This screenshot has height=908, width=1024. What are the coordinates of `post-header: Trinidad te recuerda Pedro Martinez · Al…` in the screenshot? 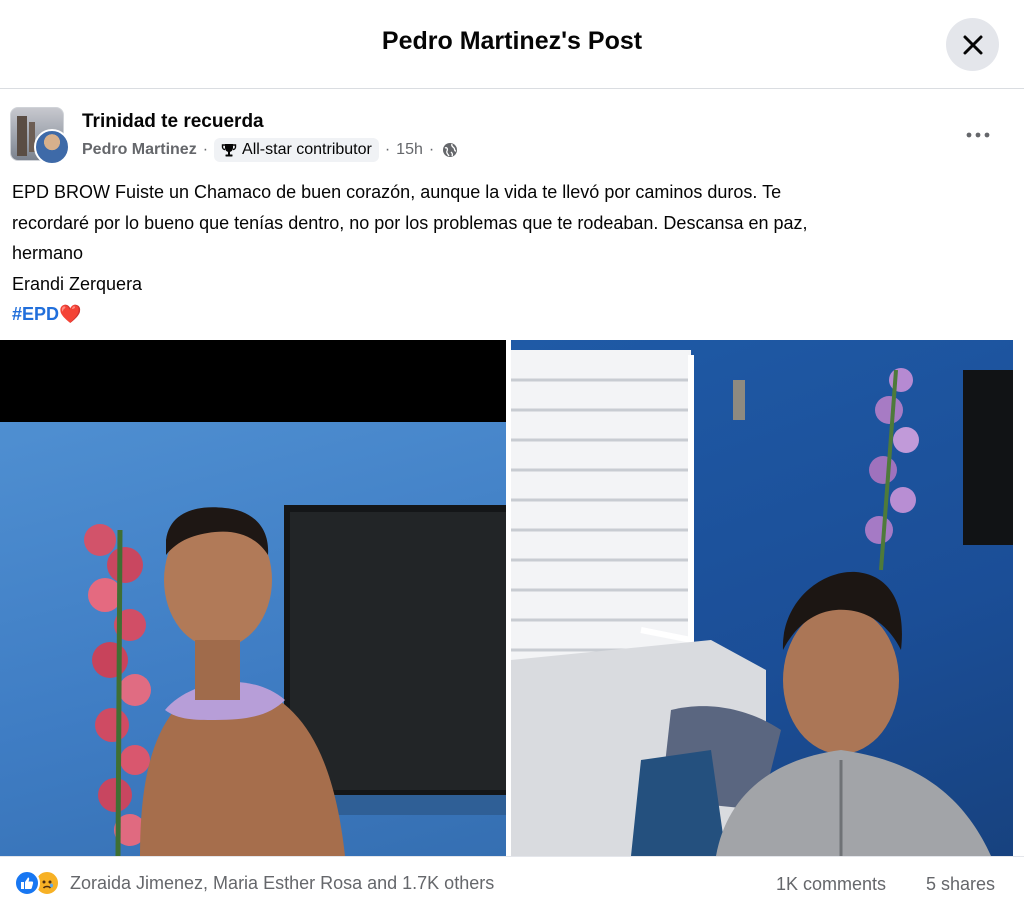 It's located at (512, 135).